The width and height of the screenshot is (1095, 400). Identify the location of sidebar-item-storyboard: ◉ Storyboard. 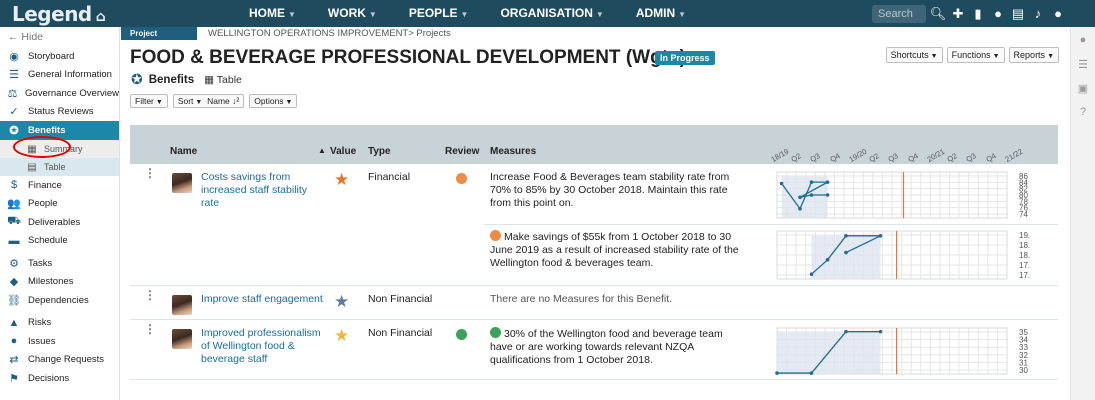
(59, 56).